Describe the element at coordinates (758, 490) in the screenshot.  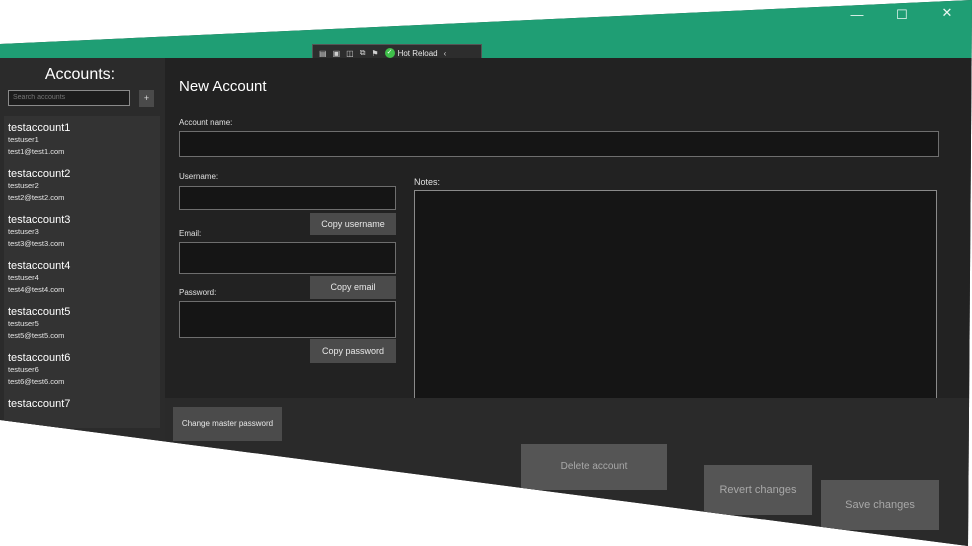
I see `revert-changes-button: Revert changes` at that location.